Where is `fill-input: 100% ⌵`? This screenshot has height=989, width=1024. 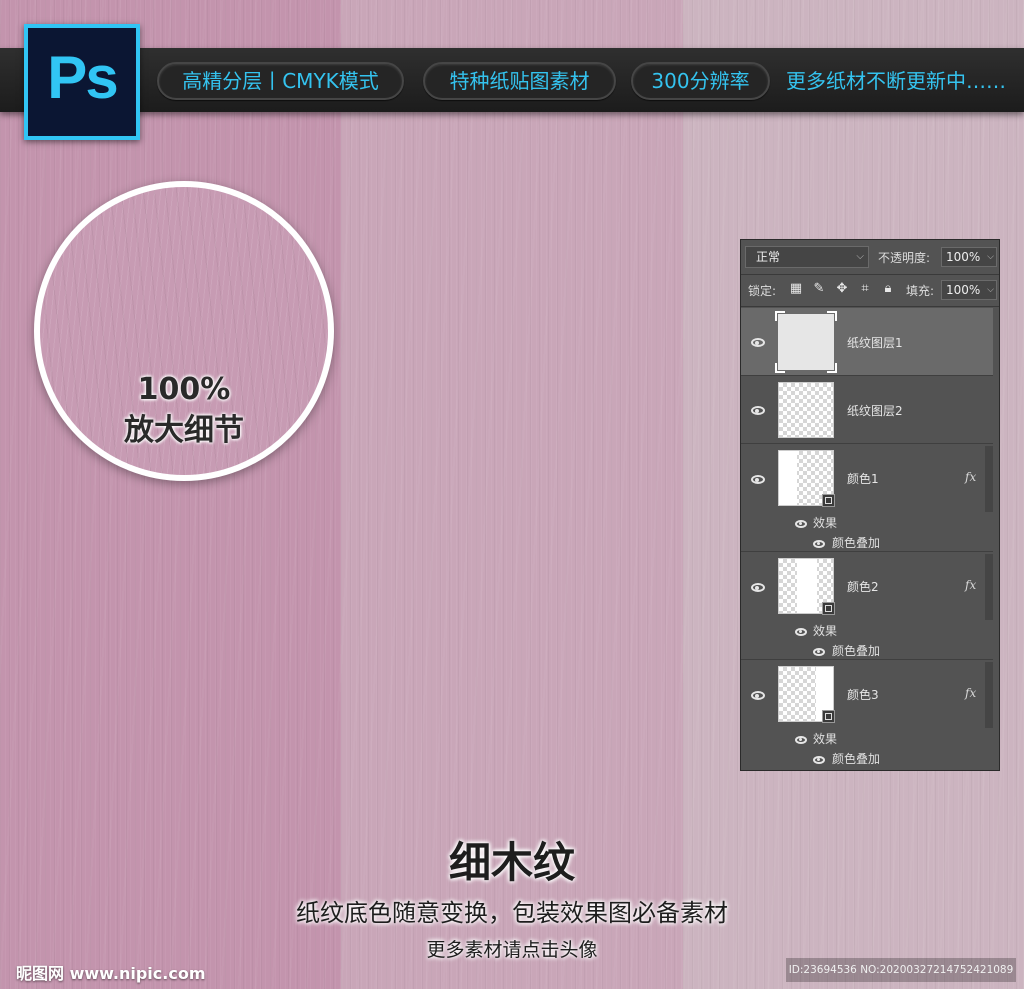
fill-input: 100% ⌵ is located at coordinates (969, 290).